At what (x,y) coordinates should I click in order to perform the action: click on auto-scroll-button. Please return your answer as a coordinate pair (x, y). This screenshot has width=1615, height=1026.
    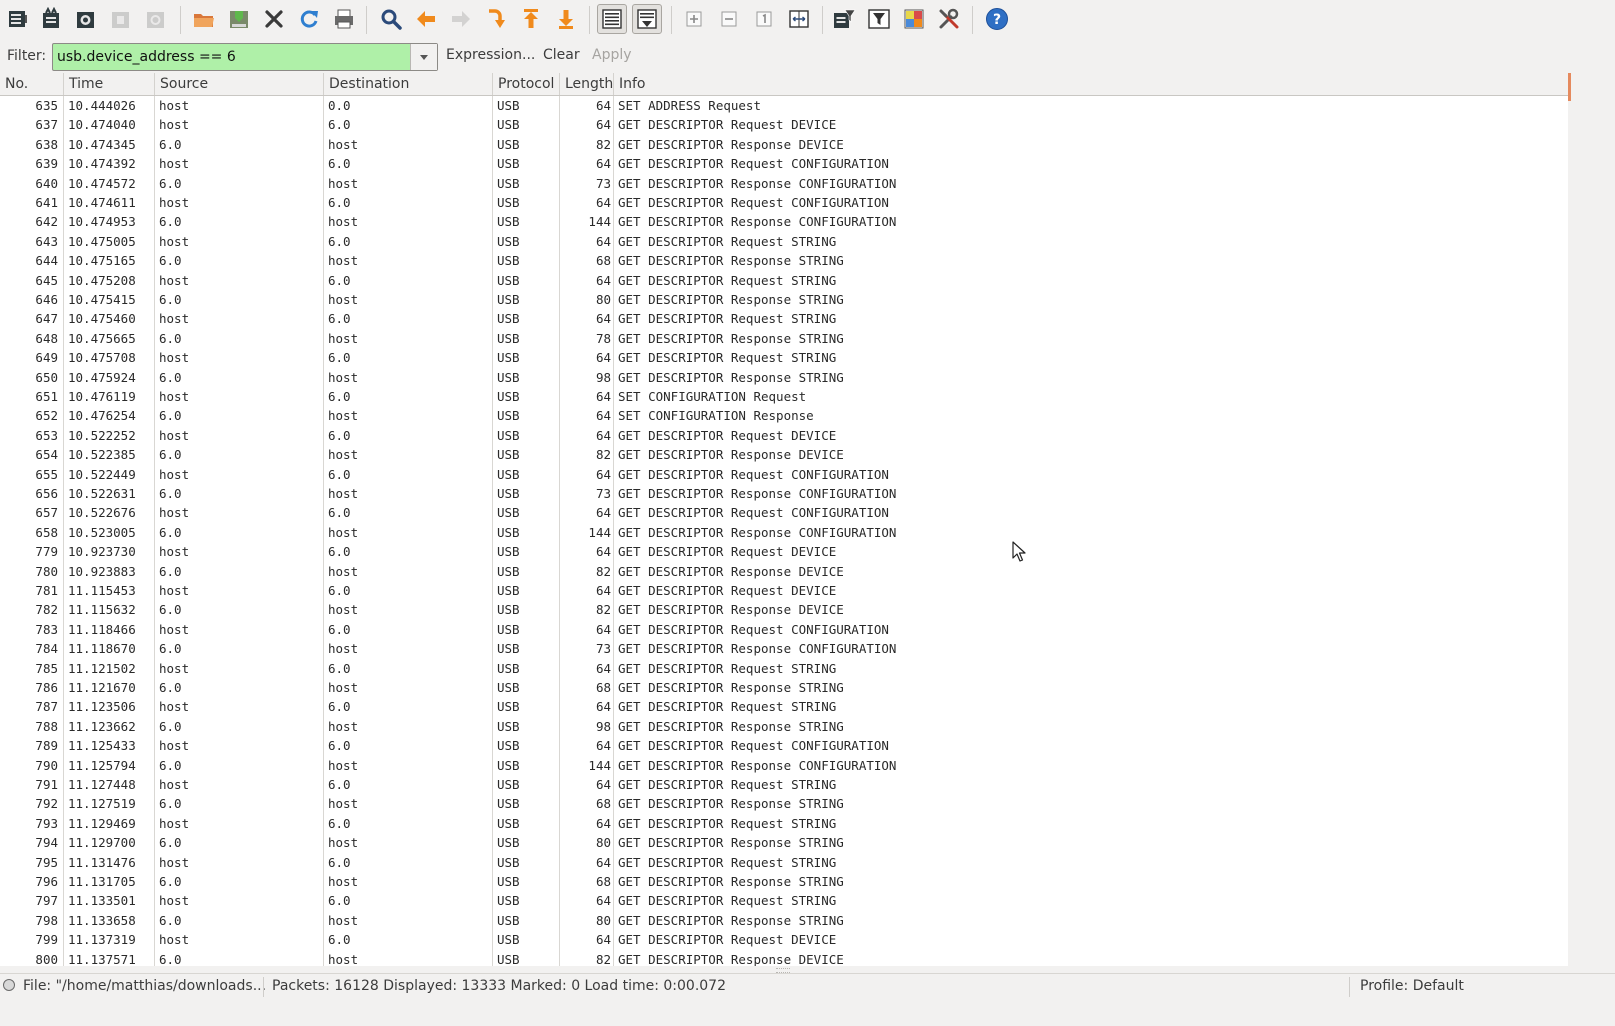
    Looking at the image, I should click on (647, 19).